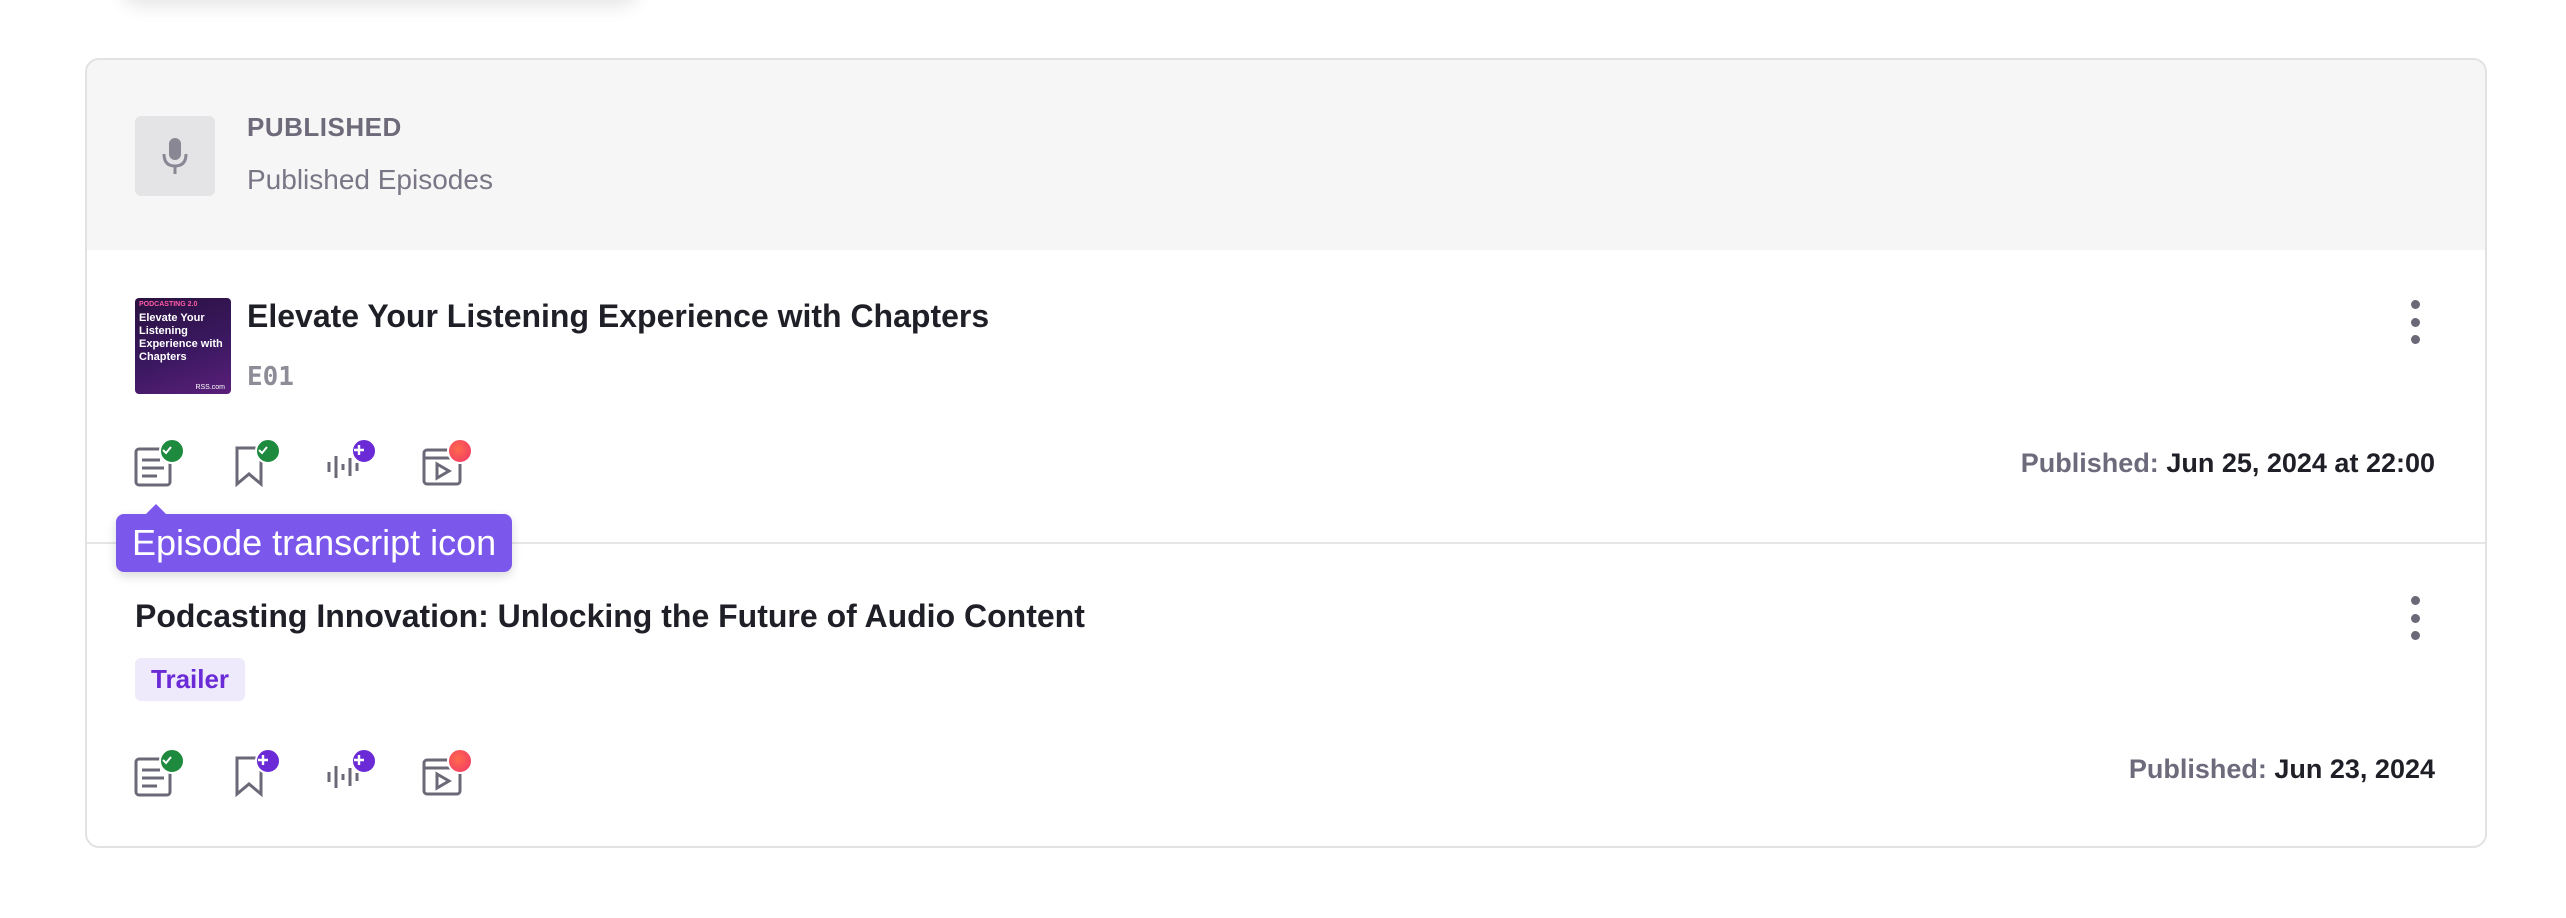 The width and height of the screenshot is (2566, 918). I want to click on cover-brand: RSS.com, so click(210, 387).